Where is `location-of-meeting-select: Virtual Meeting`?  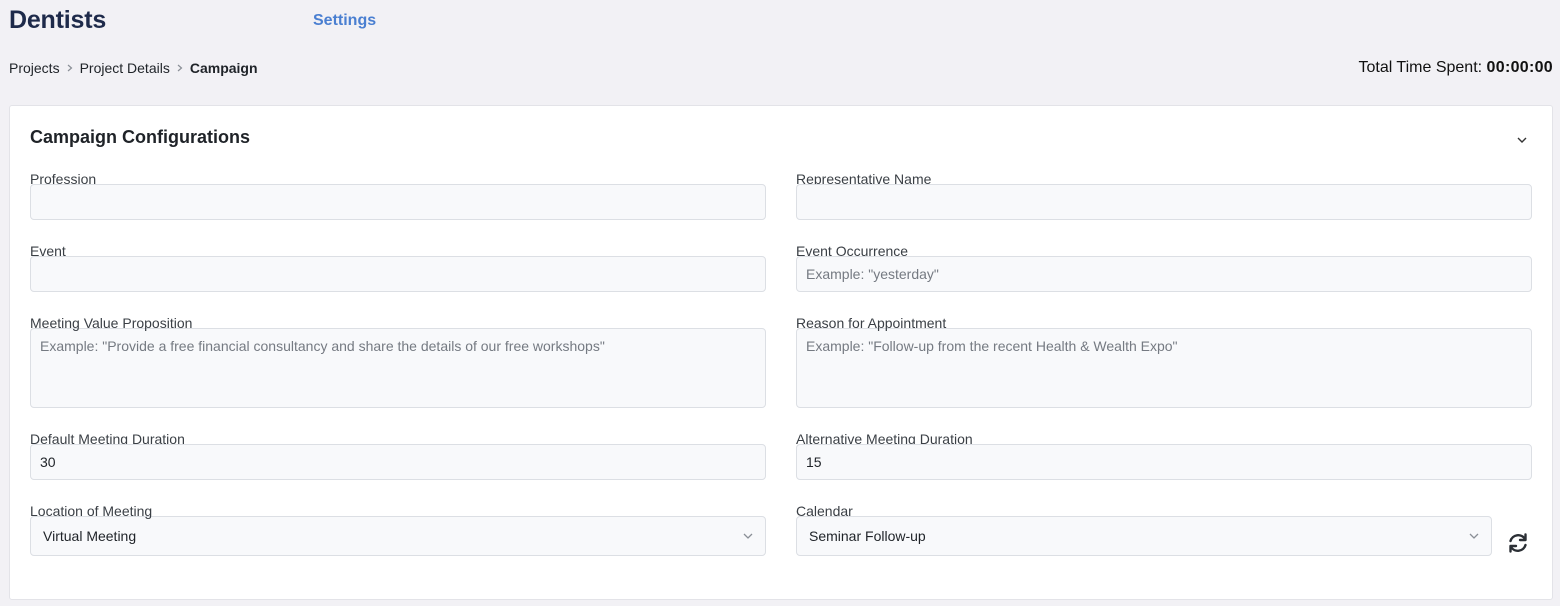 location-of-meeting-select: Virtual Meeting is located at coordinates (398, 536).